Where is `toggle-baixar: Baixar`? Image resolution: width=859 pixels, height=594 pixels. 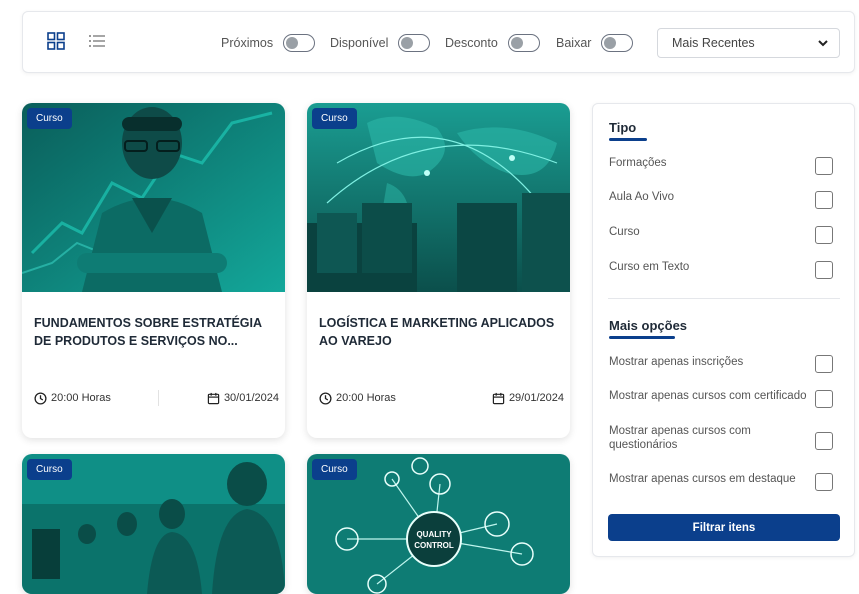 toggle-baixar: Baixar is located at coordinates (595, 43).